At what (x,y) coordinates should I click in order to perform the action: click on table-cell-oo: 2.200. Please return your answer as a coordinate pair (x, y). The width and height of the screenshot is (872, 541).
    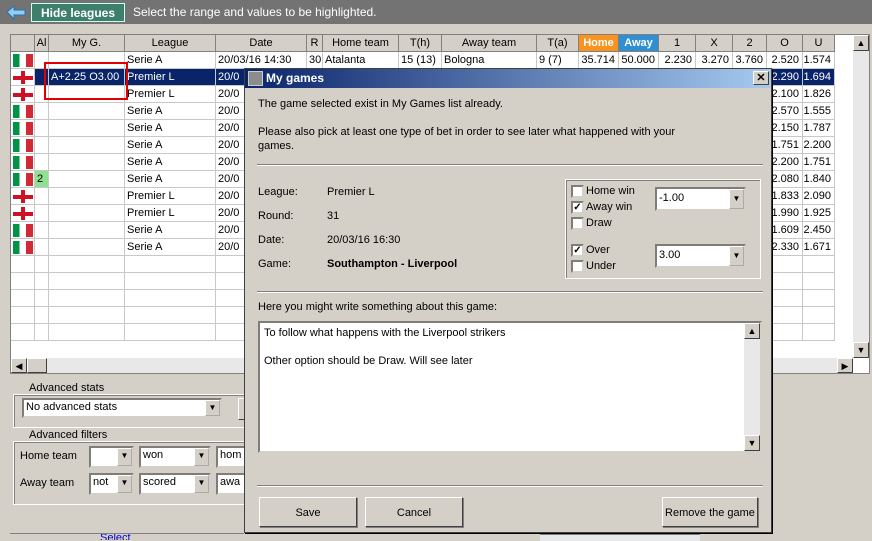
    Looking at the image, I should click on (785, 162).